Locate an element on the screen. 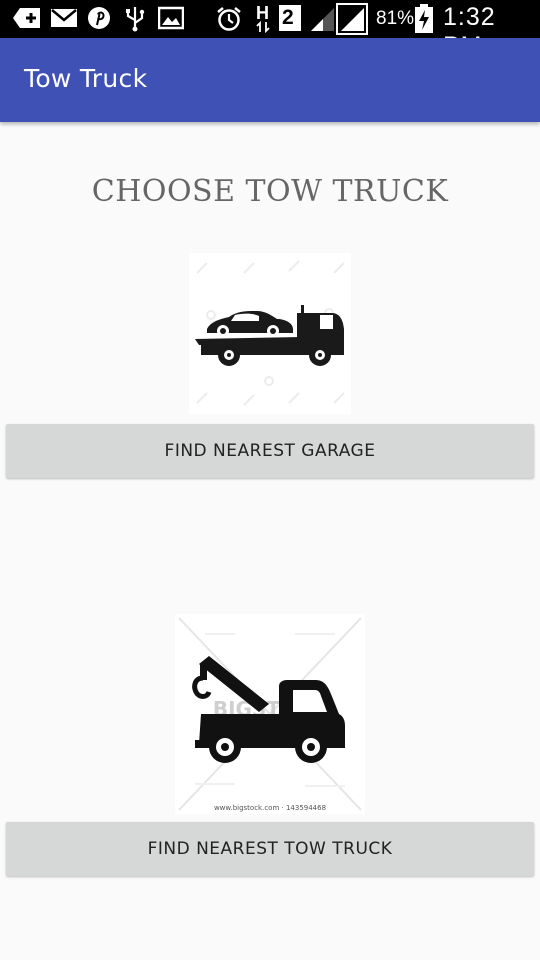  data-arrows-icon is located at coordinates (263, 27).